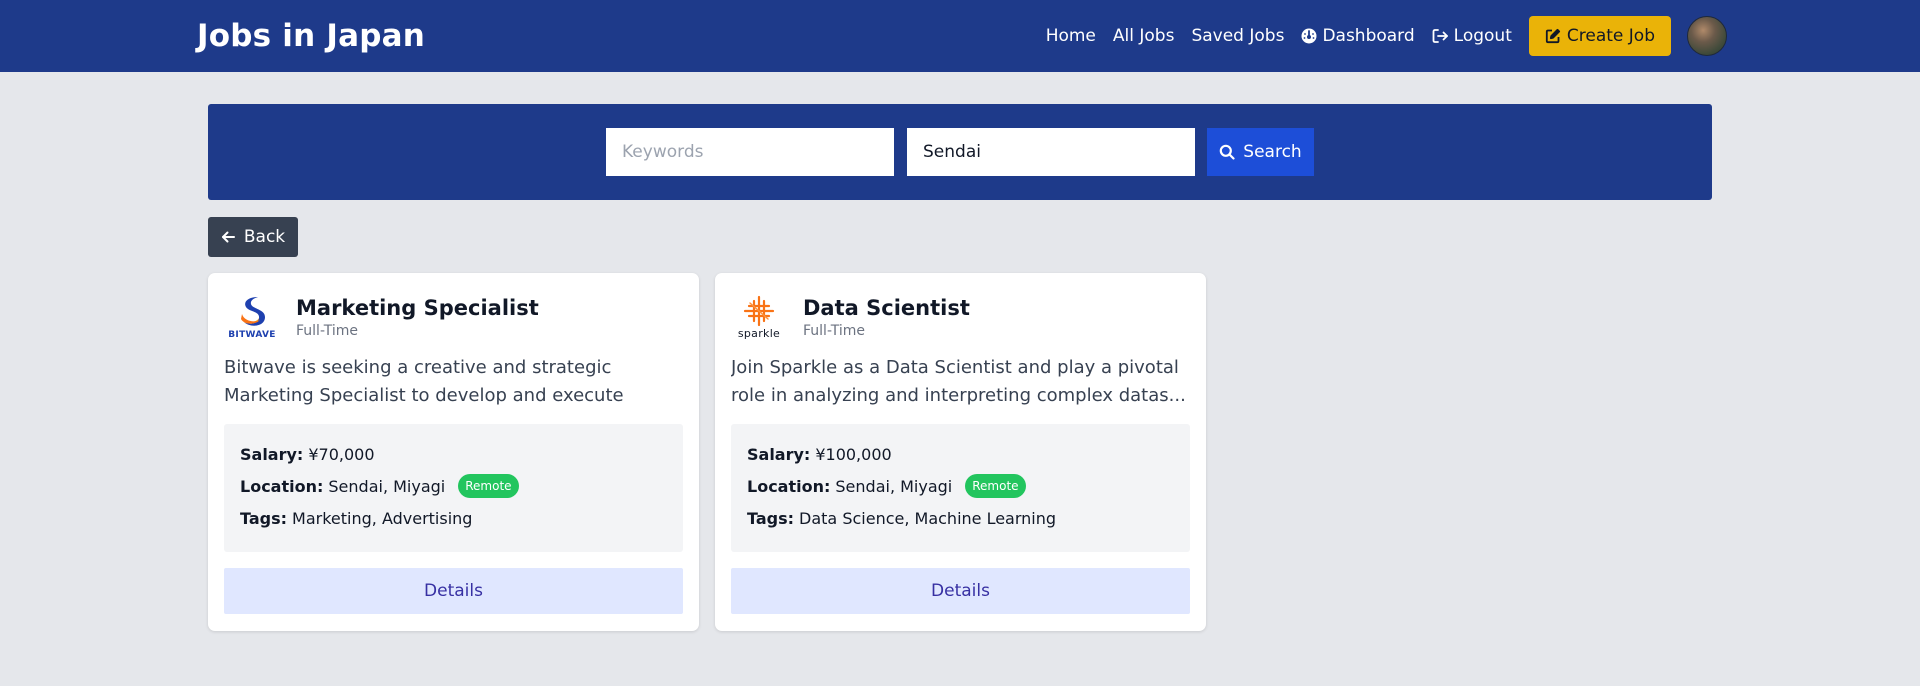  Describe the element at coordinates (1368, 36) in the screenshot. I see `nav-dashboard-label: Dashboard` at that location.